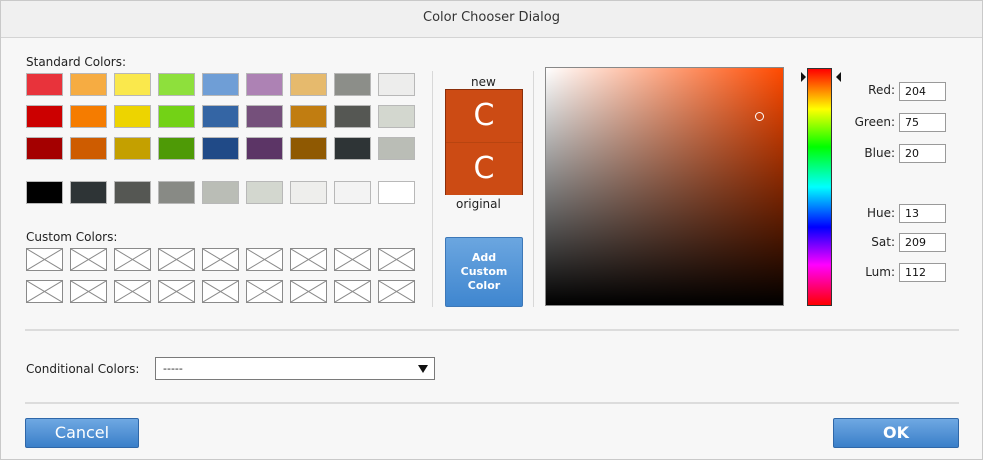  What do you see at coordinates (922, 272) in the screenshot?
I see `lum-input: 112` at bounding box center [922, 272].